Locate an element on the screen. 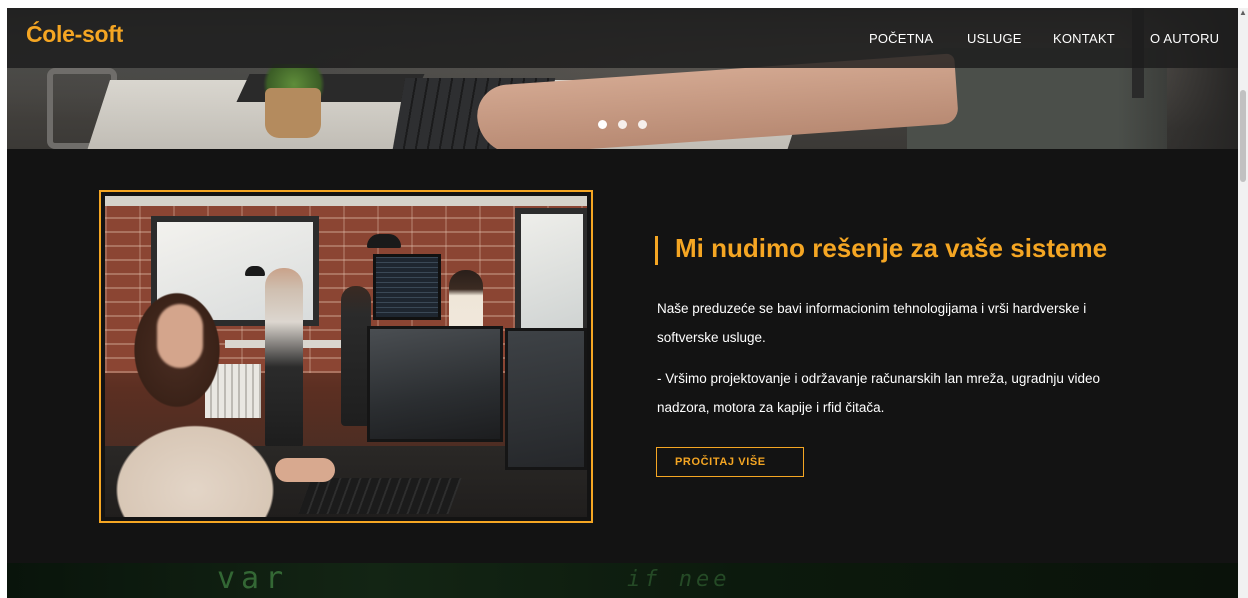  scrollbar-thumb is located at coordinates (1243, 136).